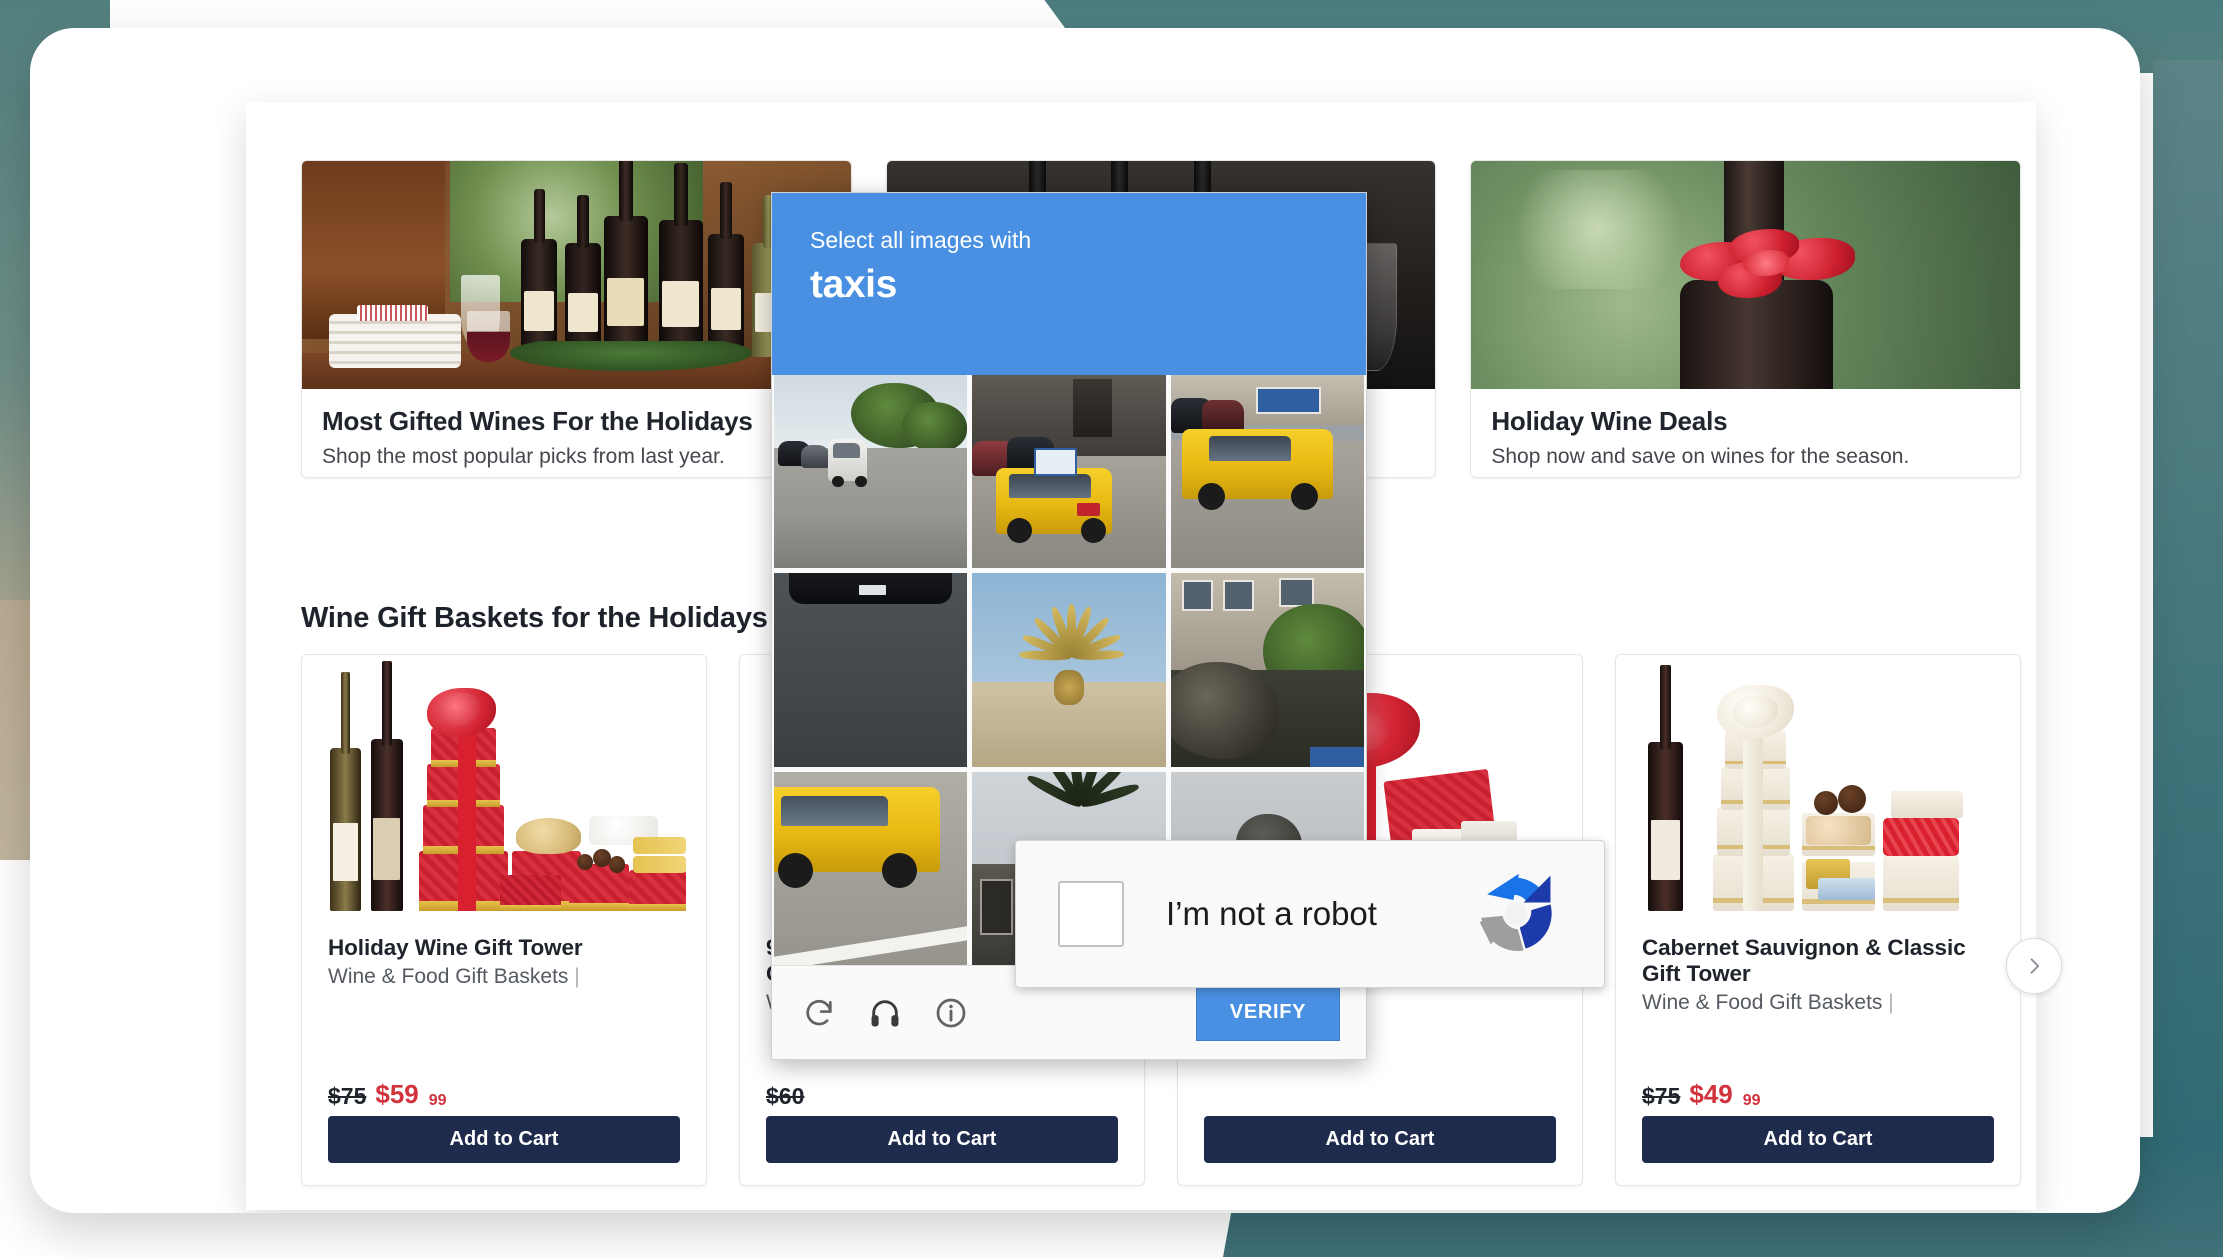 This screenshot has height=1257, width=2223. Describe the element at coordinates (455, 947) in the screenshot. I see `product-title: Holiday Wine Gift Tower` at that location.